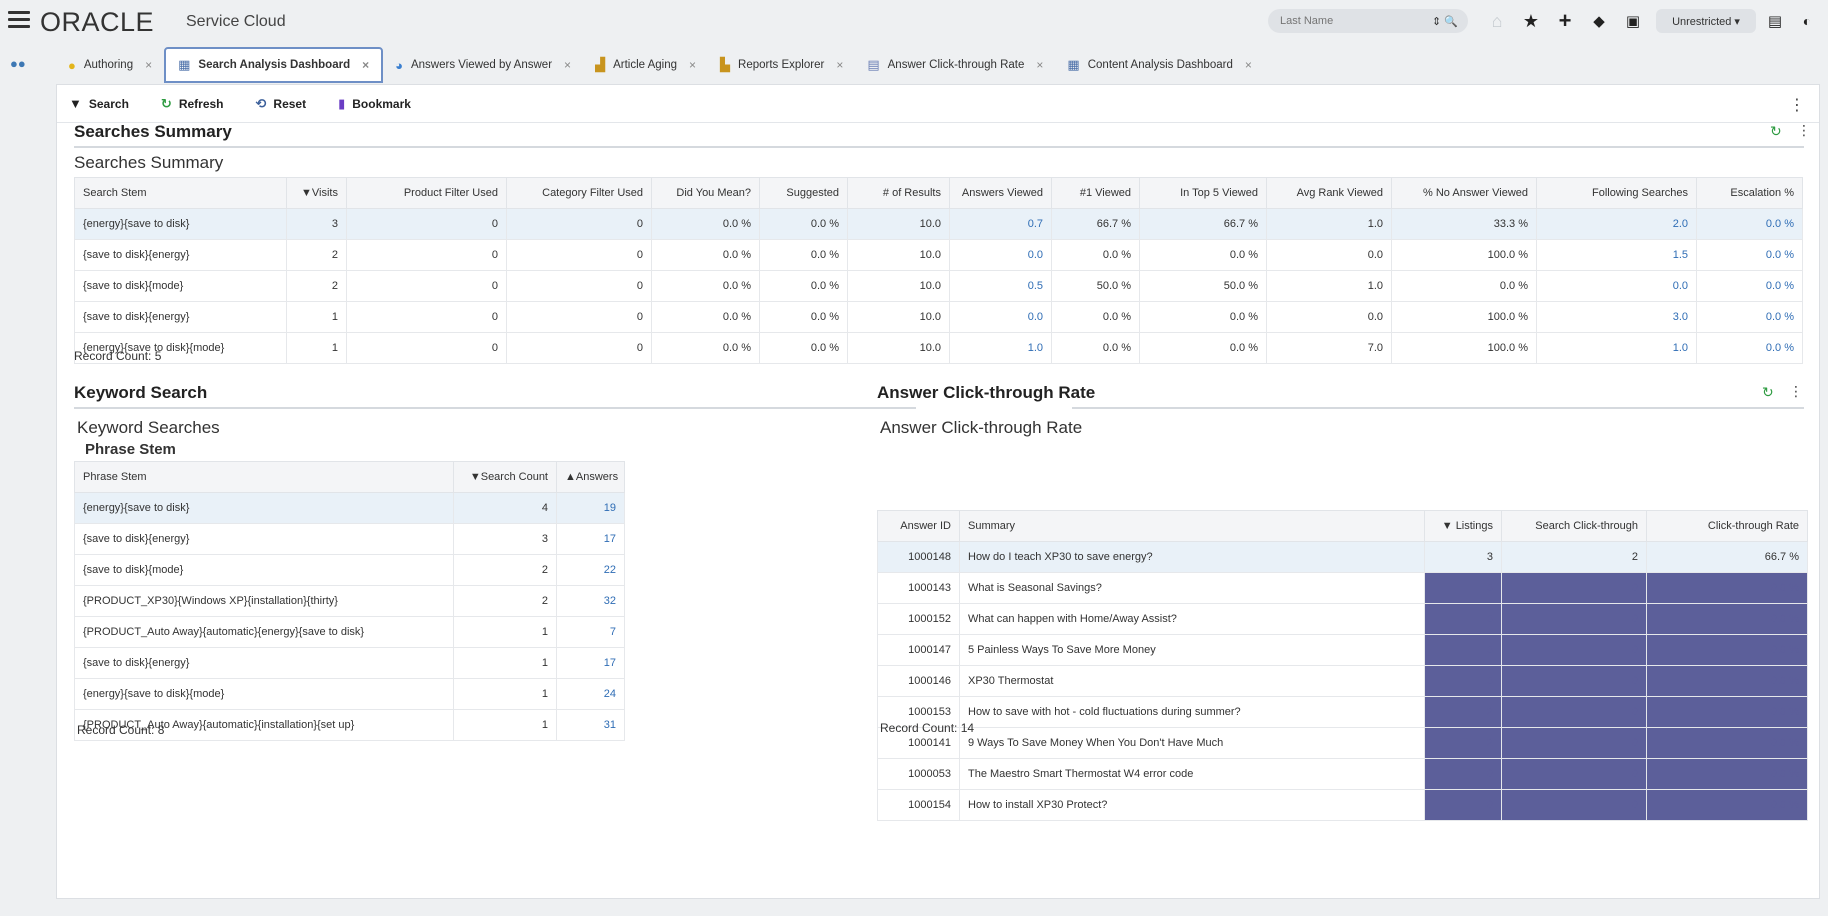  Describe the element at coordinates (1329, 193) in the screenshot. I see `column-header: Avg Rank Viewed` at that location.